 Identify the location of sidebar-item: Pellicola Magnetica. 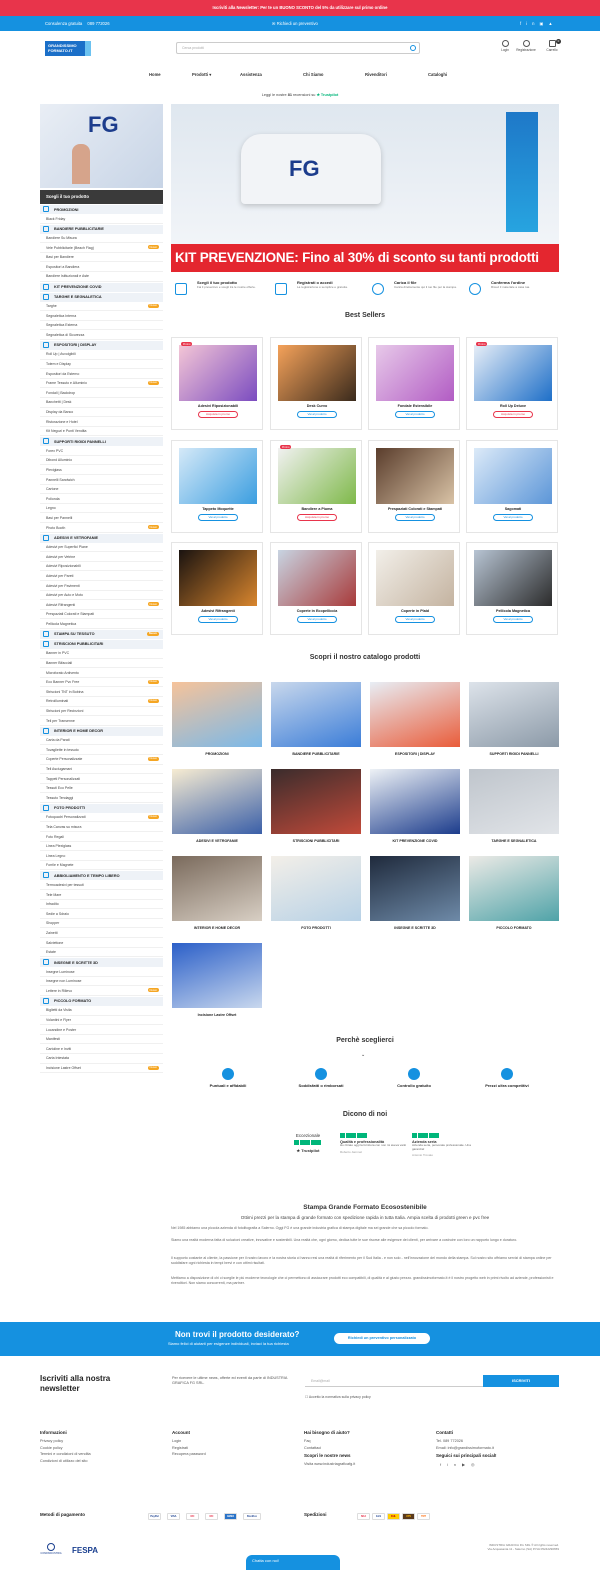
(101, 624).